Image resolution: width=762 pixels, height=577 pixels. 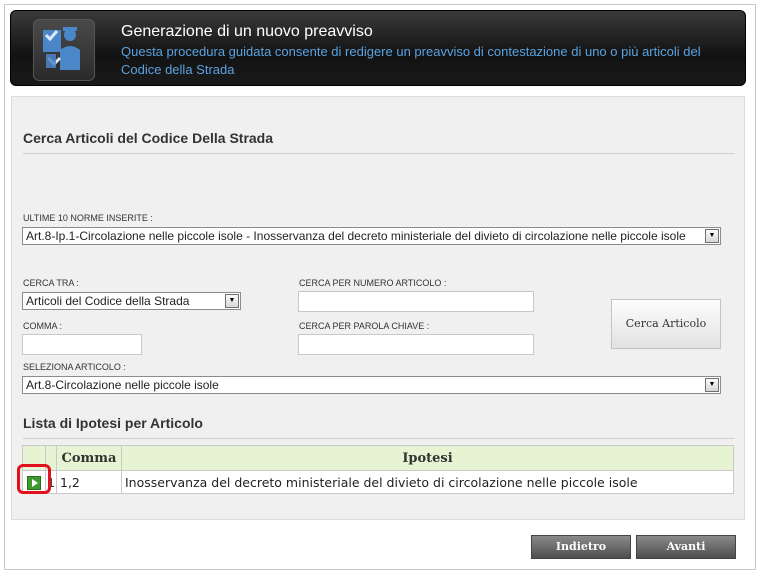 What do you see at coordinates (88, 218) in the screenshot?
I see `last-norms-label: ULTIME 10 NORME INSERITE :` at bounding box center [88, 218].